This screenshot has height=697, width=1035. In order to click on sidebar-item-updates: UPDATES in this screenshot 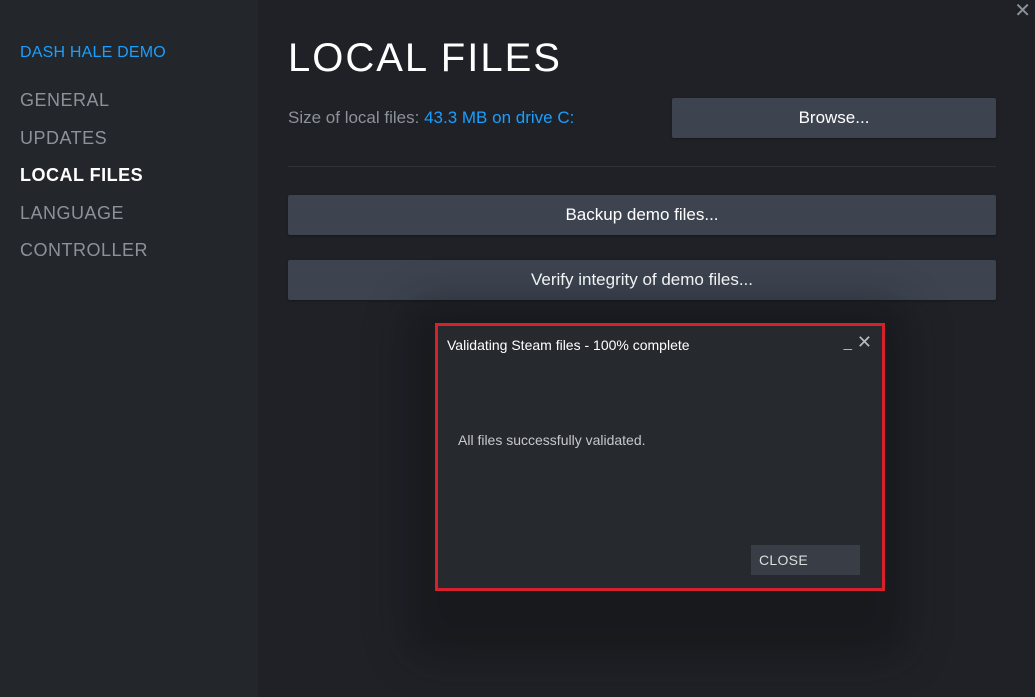, I will do `click(63, 138)`.